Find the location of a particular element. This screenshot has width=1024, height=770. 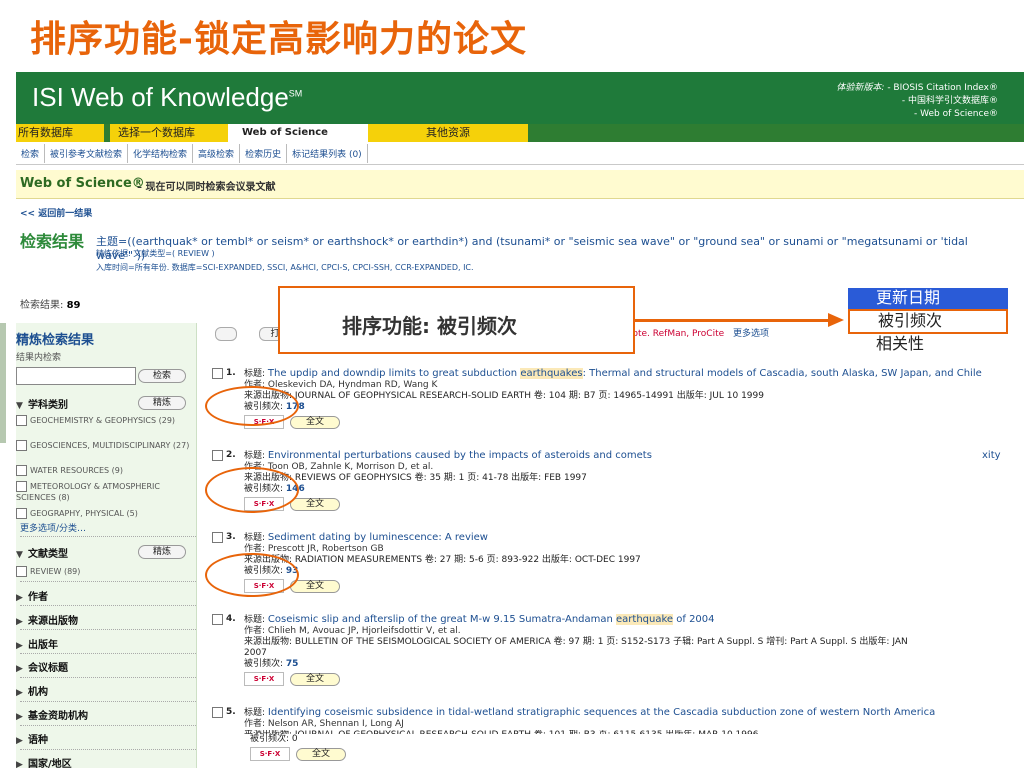

section-language: ▶ 语种 is located at coordinates (32, 738).